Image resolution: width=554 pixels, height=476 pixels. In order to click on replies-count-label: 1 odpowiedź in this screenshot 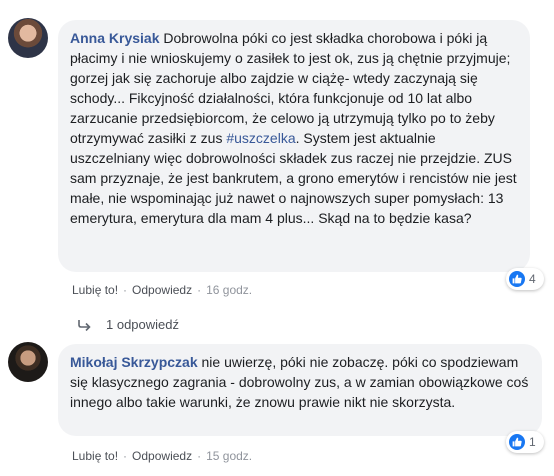, I will do `click(142, 324)`.